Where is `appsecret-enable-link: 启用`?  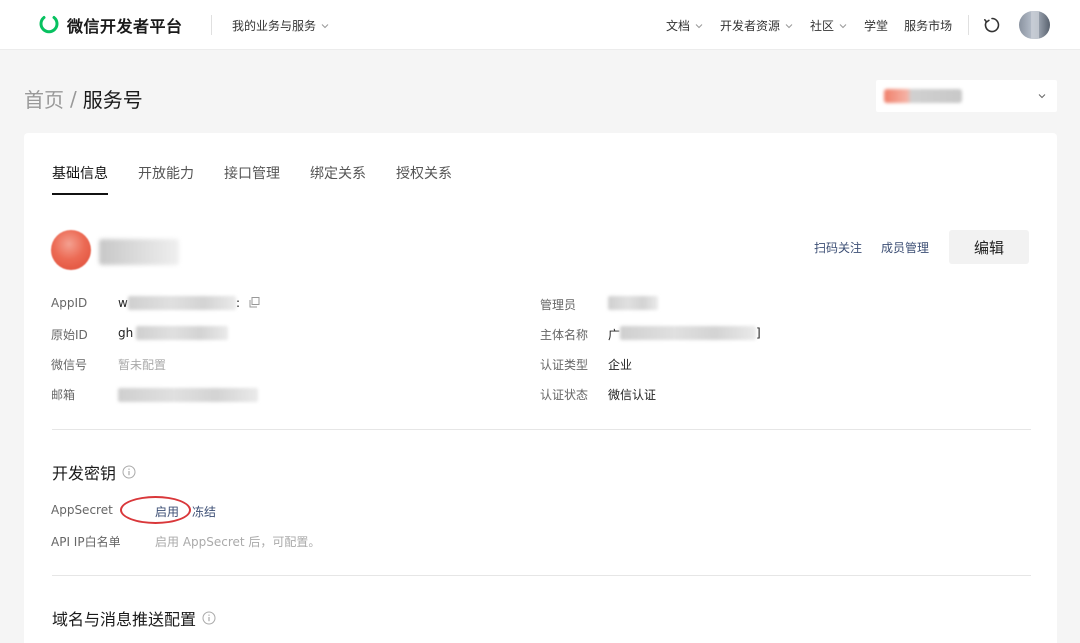 appsecret-enable-link: 启用 is located at coordinates (167, 511).